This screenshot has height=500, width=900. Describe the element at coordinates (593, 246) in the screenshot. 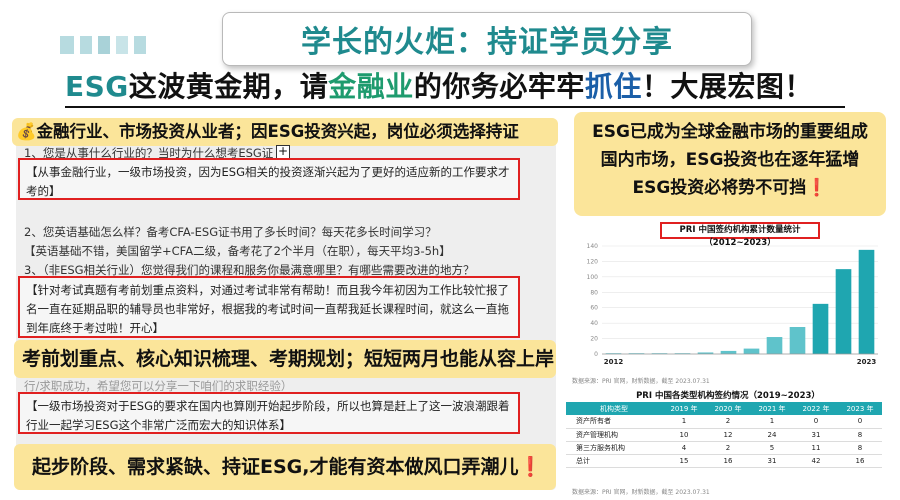

I see `y-tick-label: 140` at that location.